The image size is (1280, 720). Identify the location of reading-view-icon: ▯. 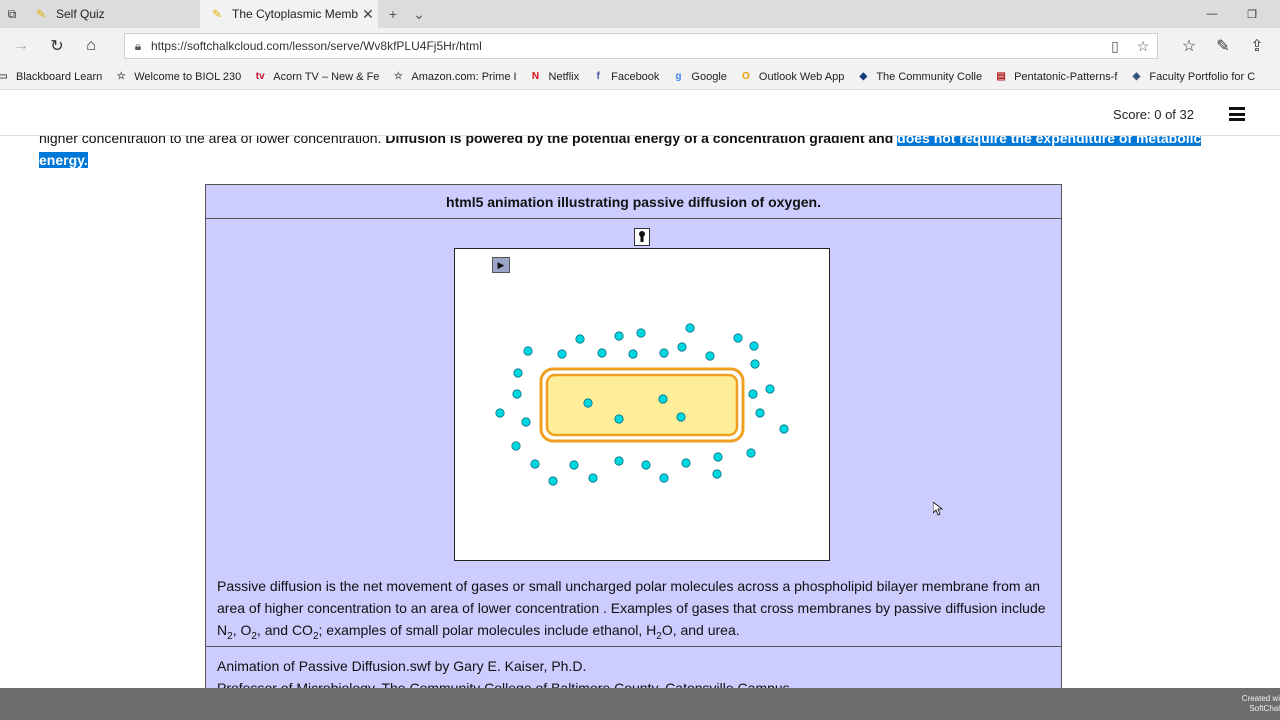
(1115, 46).